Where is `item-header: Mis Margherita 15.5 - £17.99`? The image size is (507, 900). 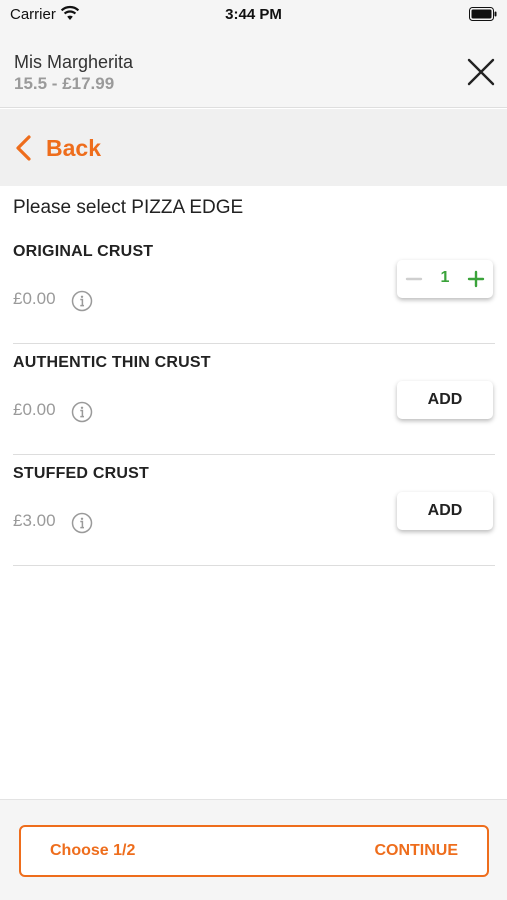 item-header: Mis Margherita 15.5 - £17.99 is located at coordinates (253, 71).